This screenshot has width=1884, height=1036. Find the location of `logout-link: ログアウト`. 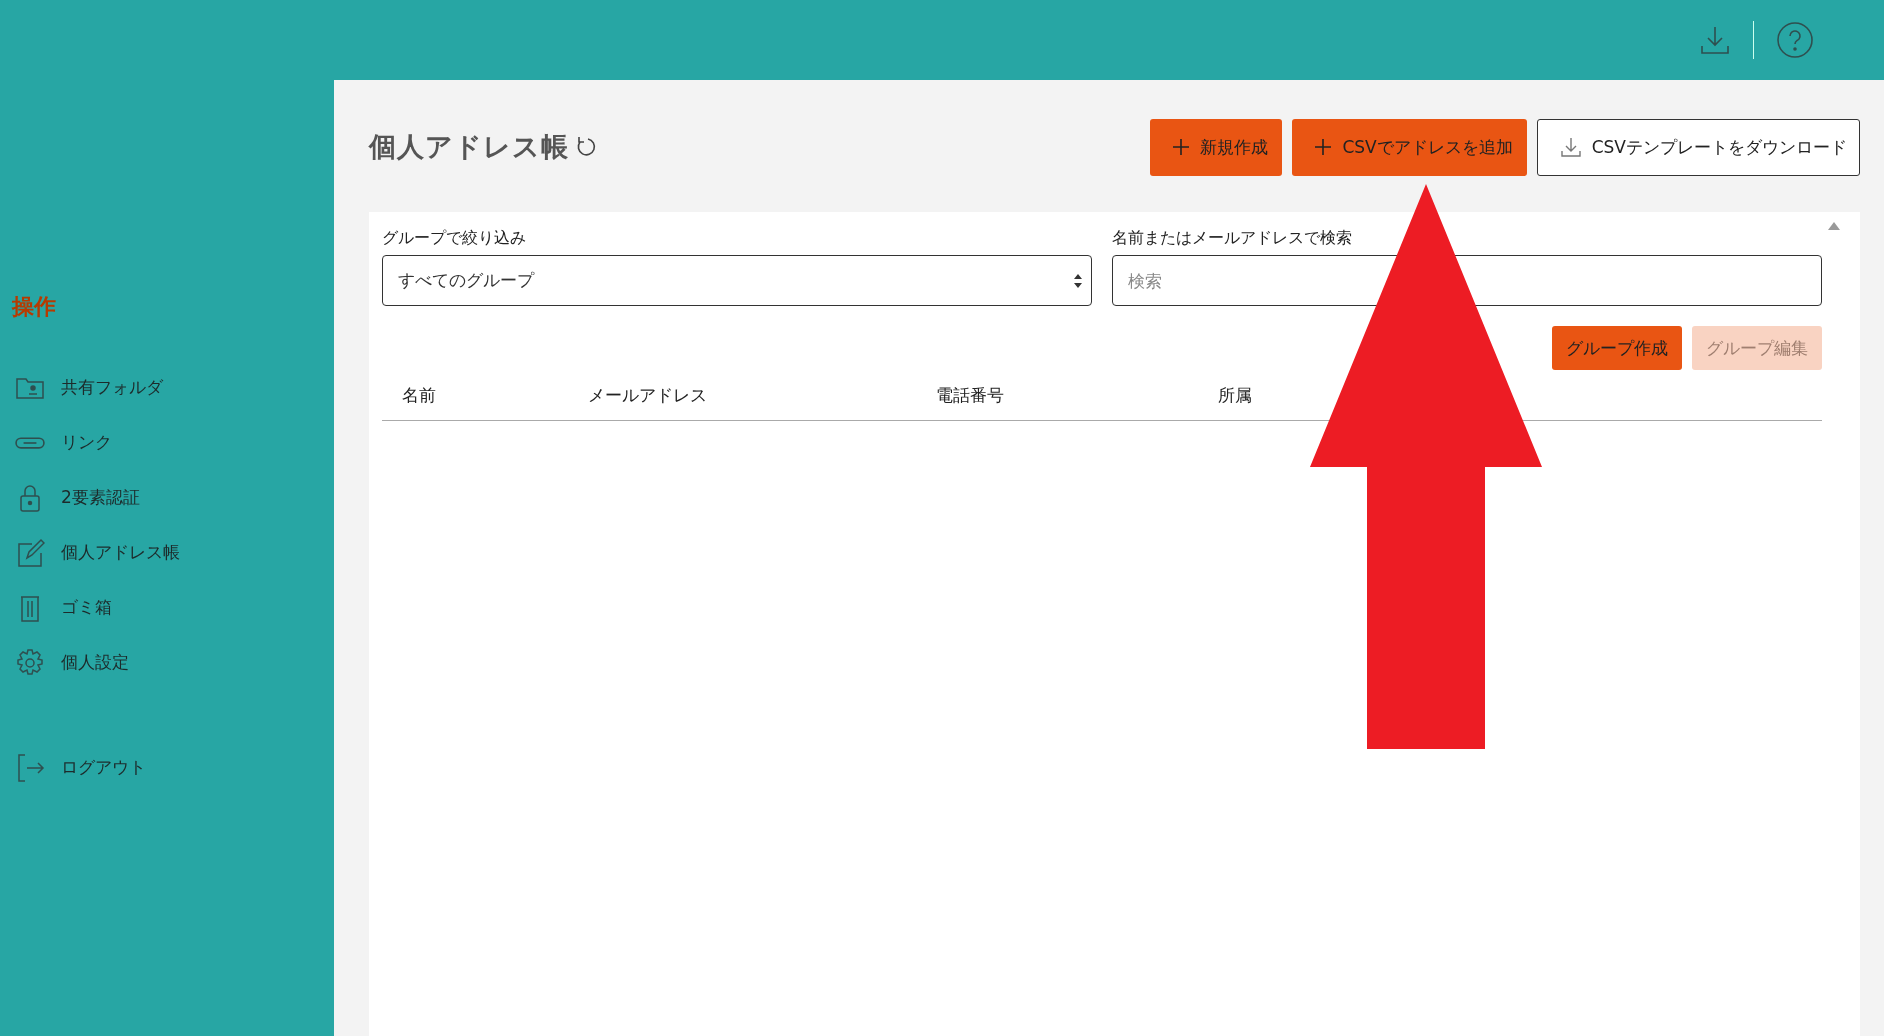

logout-link: ログアウト is located at coordinates (73, 767).